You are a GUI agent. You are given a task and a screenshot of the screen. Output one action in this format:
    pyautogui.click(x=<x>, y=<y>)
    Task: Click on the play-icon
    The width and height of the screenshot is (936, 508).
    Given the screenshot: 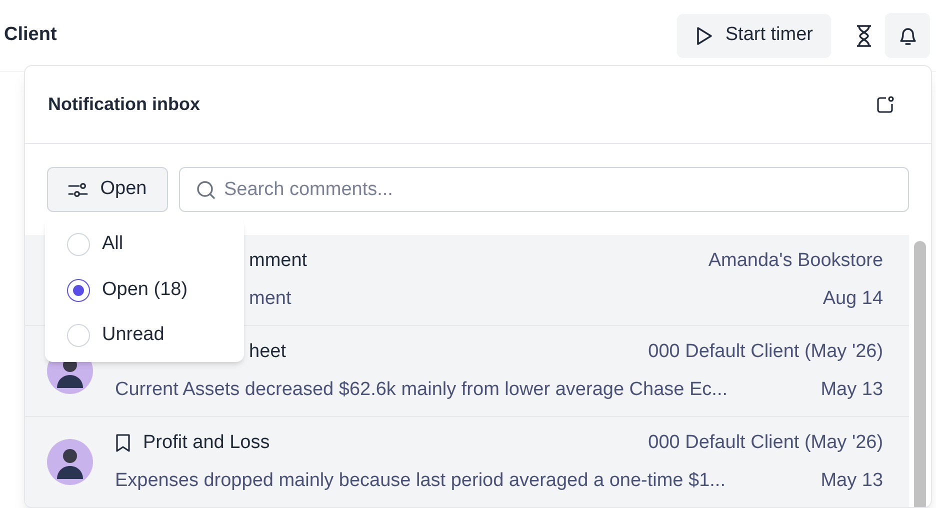 What is the action you would take?
    pyautogui.click(x=704, y=36)
    